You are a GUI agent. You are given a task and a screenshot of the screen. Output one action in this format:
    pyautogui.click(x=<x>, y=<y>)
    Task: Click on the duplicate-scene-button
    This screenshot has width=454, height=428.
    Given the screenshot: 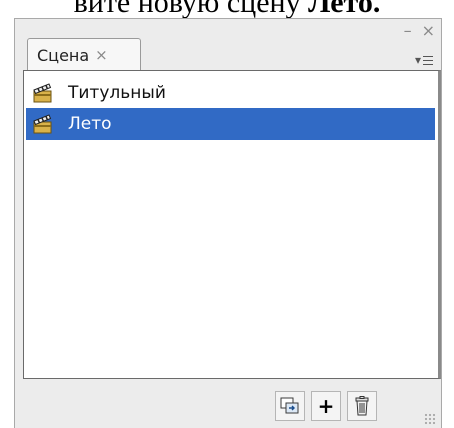 What is the action you would take?
    pyautogui.click(x=290, y=406)
    